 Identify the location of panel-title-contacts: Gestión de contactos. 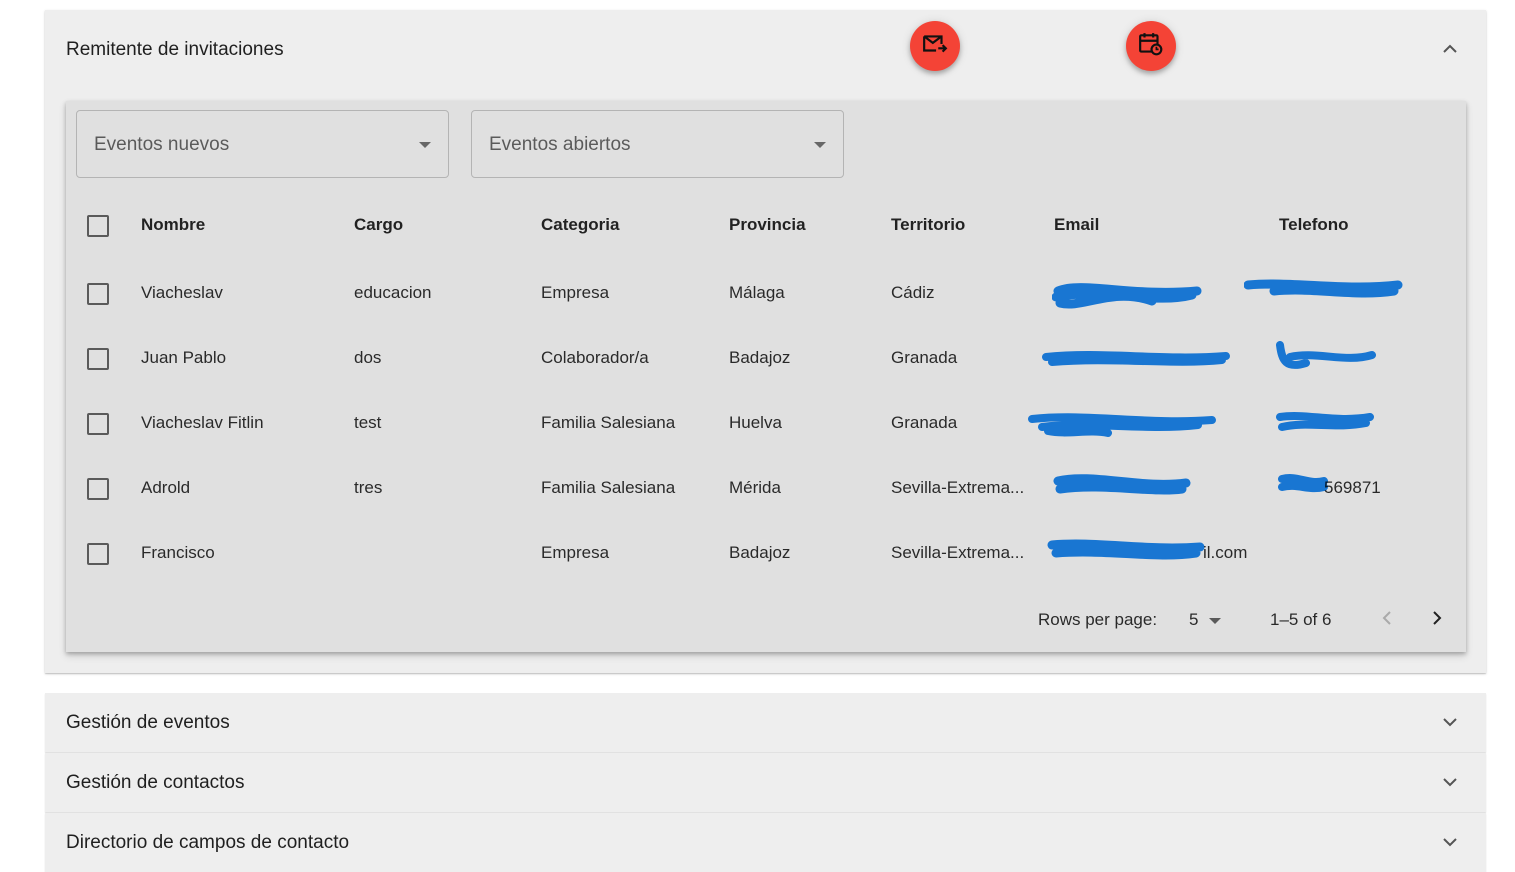
(155, 782).